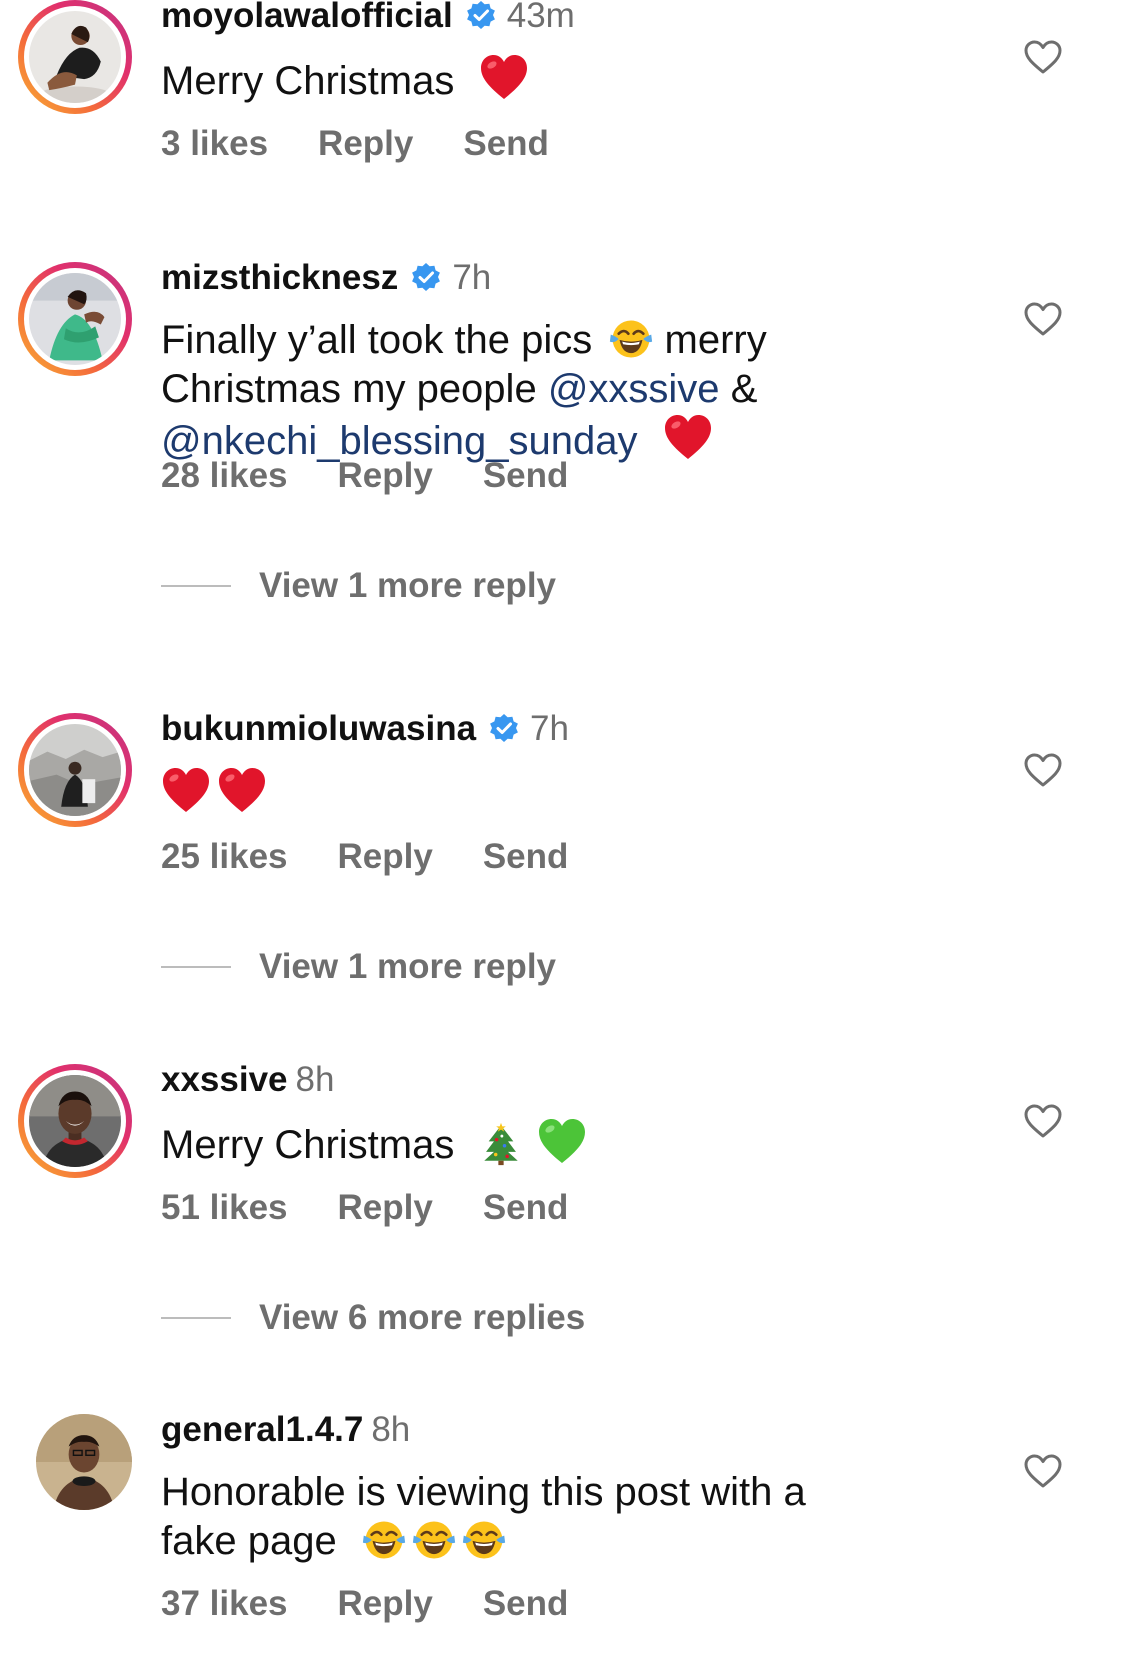 The image size is (1125, 1671). What do you see at coordinates (224, 856) in the screenshot?
I see `likes-count: 25 likes` at bounding box center [224, 856].